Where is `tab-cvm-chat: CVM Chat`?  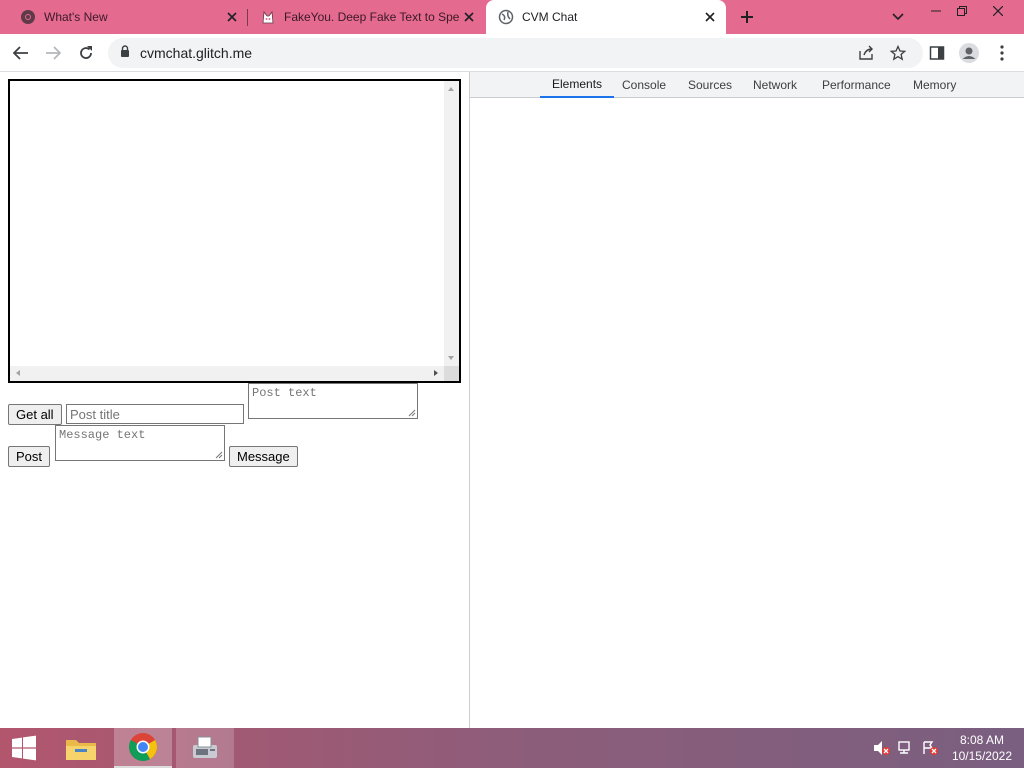 tab-cvm-chat: CVM Chat is located at coordinates (606, 17).